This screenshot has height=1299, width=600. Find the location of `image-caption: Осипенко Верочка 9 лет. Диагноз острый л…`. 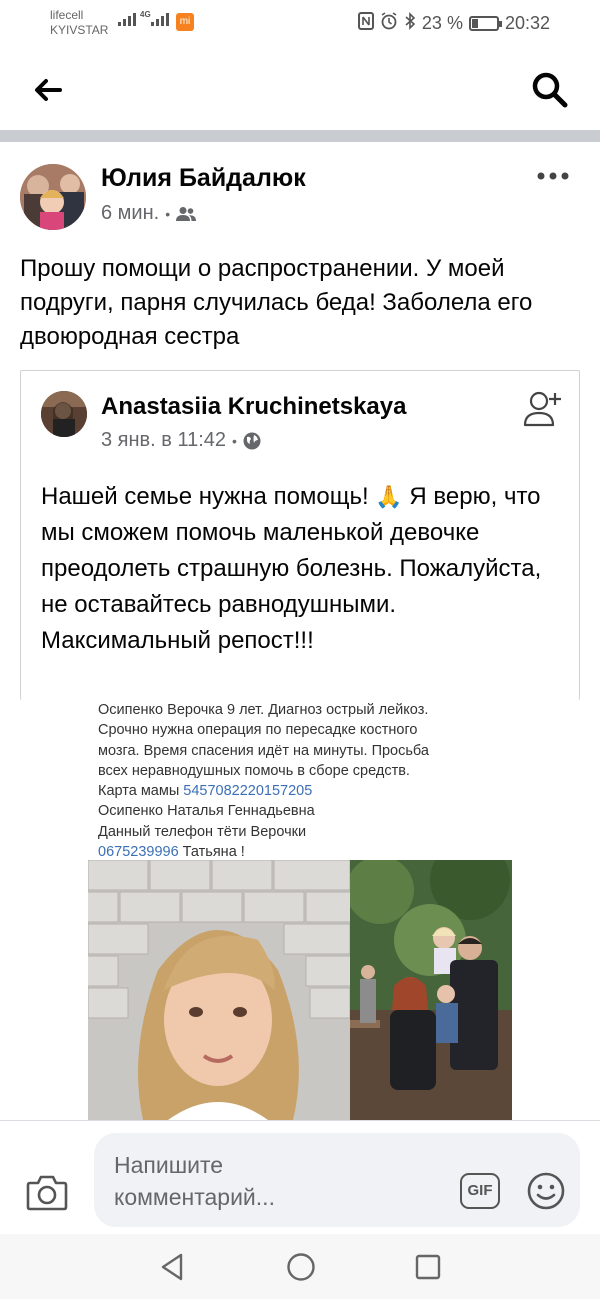

image-caption: Осипенко Верочка 9 лет. Диагноз острый л… is located at coordinates (263, 781).